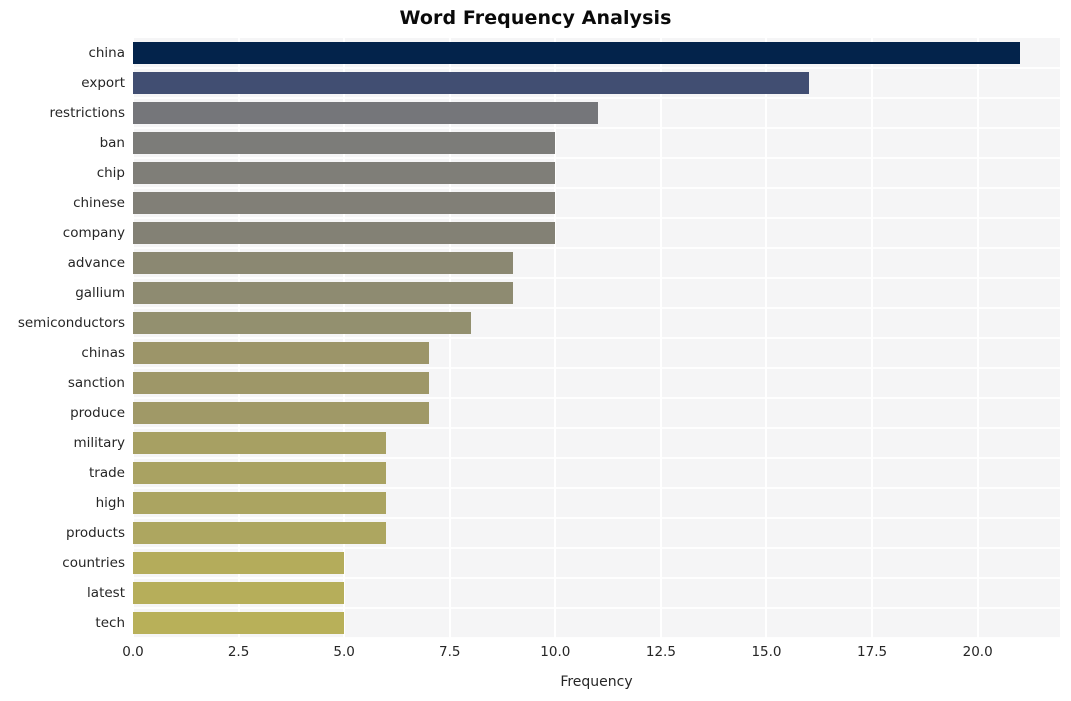 The image size is (1071, 701). What do you see at coordinates (344, 203) in the screenshot?
I see `bar-chinese` at bounding box center [344, 203].